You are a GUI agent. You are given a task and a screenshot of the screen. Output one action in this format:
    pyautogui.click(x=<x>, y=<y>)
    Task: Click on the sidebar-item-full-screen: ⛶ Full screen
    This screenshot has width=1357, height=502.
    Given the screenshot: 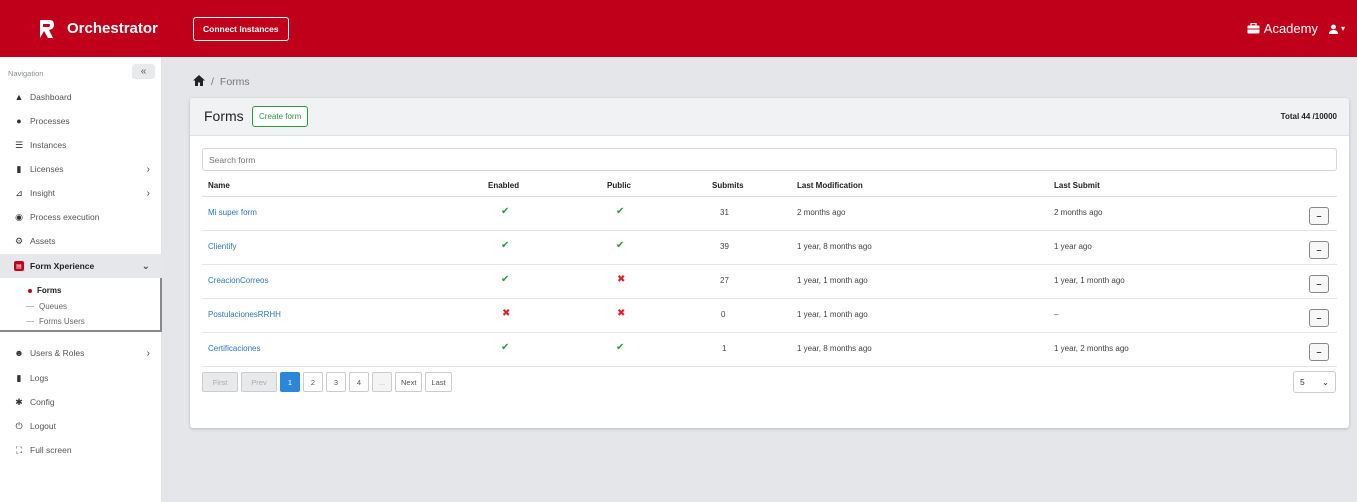 What is the action you would take?
    pyautogui.click(x=81, y=450)
    